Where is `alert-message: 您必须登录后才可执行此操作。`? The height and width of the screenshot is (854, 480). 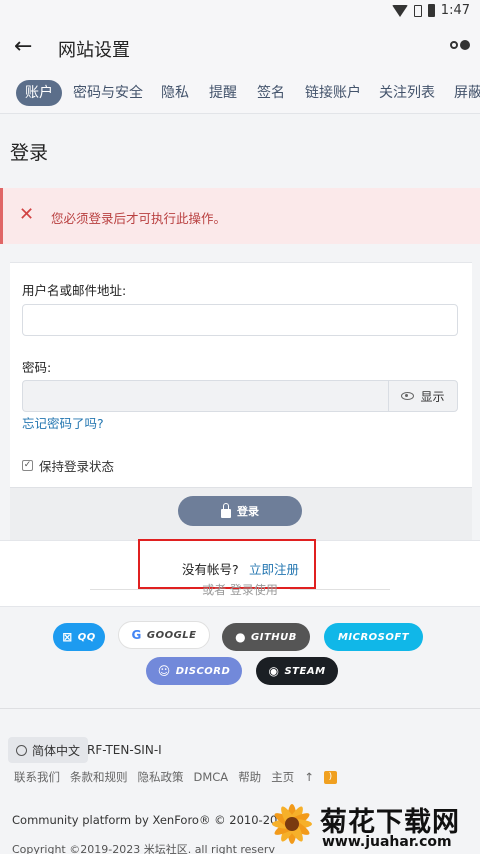 alert-message: 您必须登录后才可执行此操作。 is located at coordinates (139, 218).